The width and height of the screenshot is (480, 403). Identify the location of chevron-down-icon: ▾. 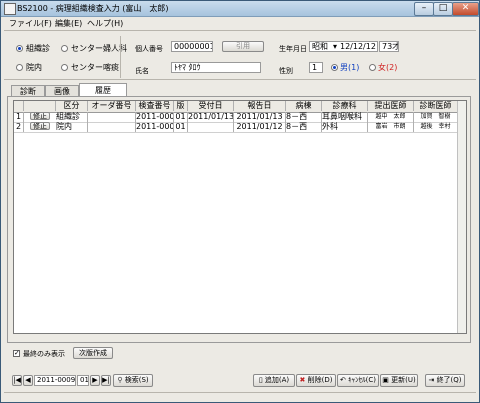
(334, 46).